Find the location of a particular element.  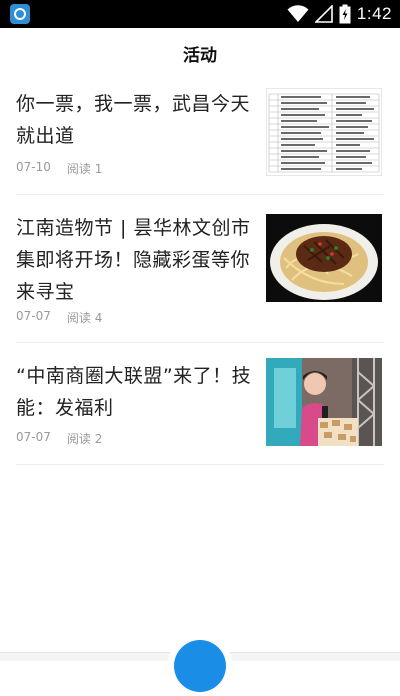

list-item: 你一票，我一票，武昌今天就出道 07-10 阅读 1 is located at coordinates (200, 141).